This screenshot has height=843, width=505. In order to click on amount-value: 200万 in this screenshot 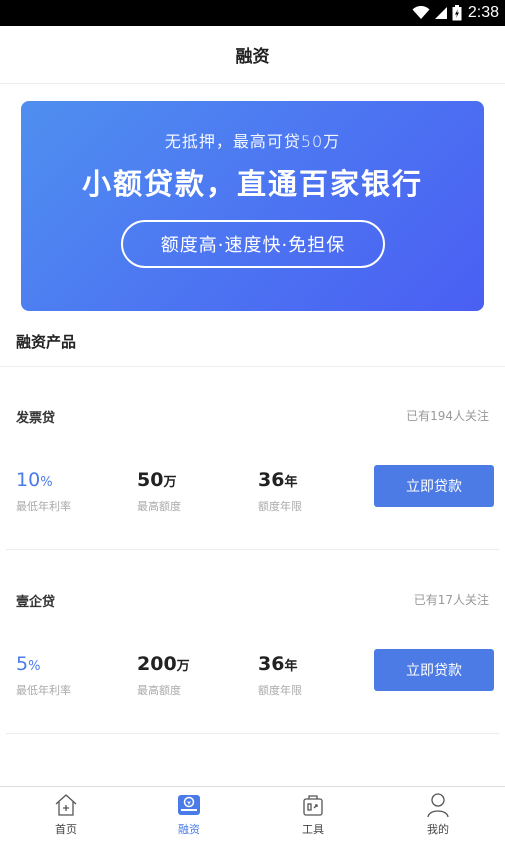, I will do `click(163, 664)`.